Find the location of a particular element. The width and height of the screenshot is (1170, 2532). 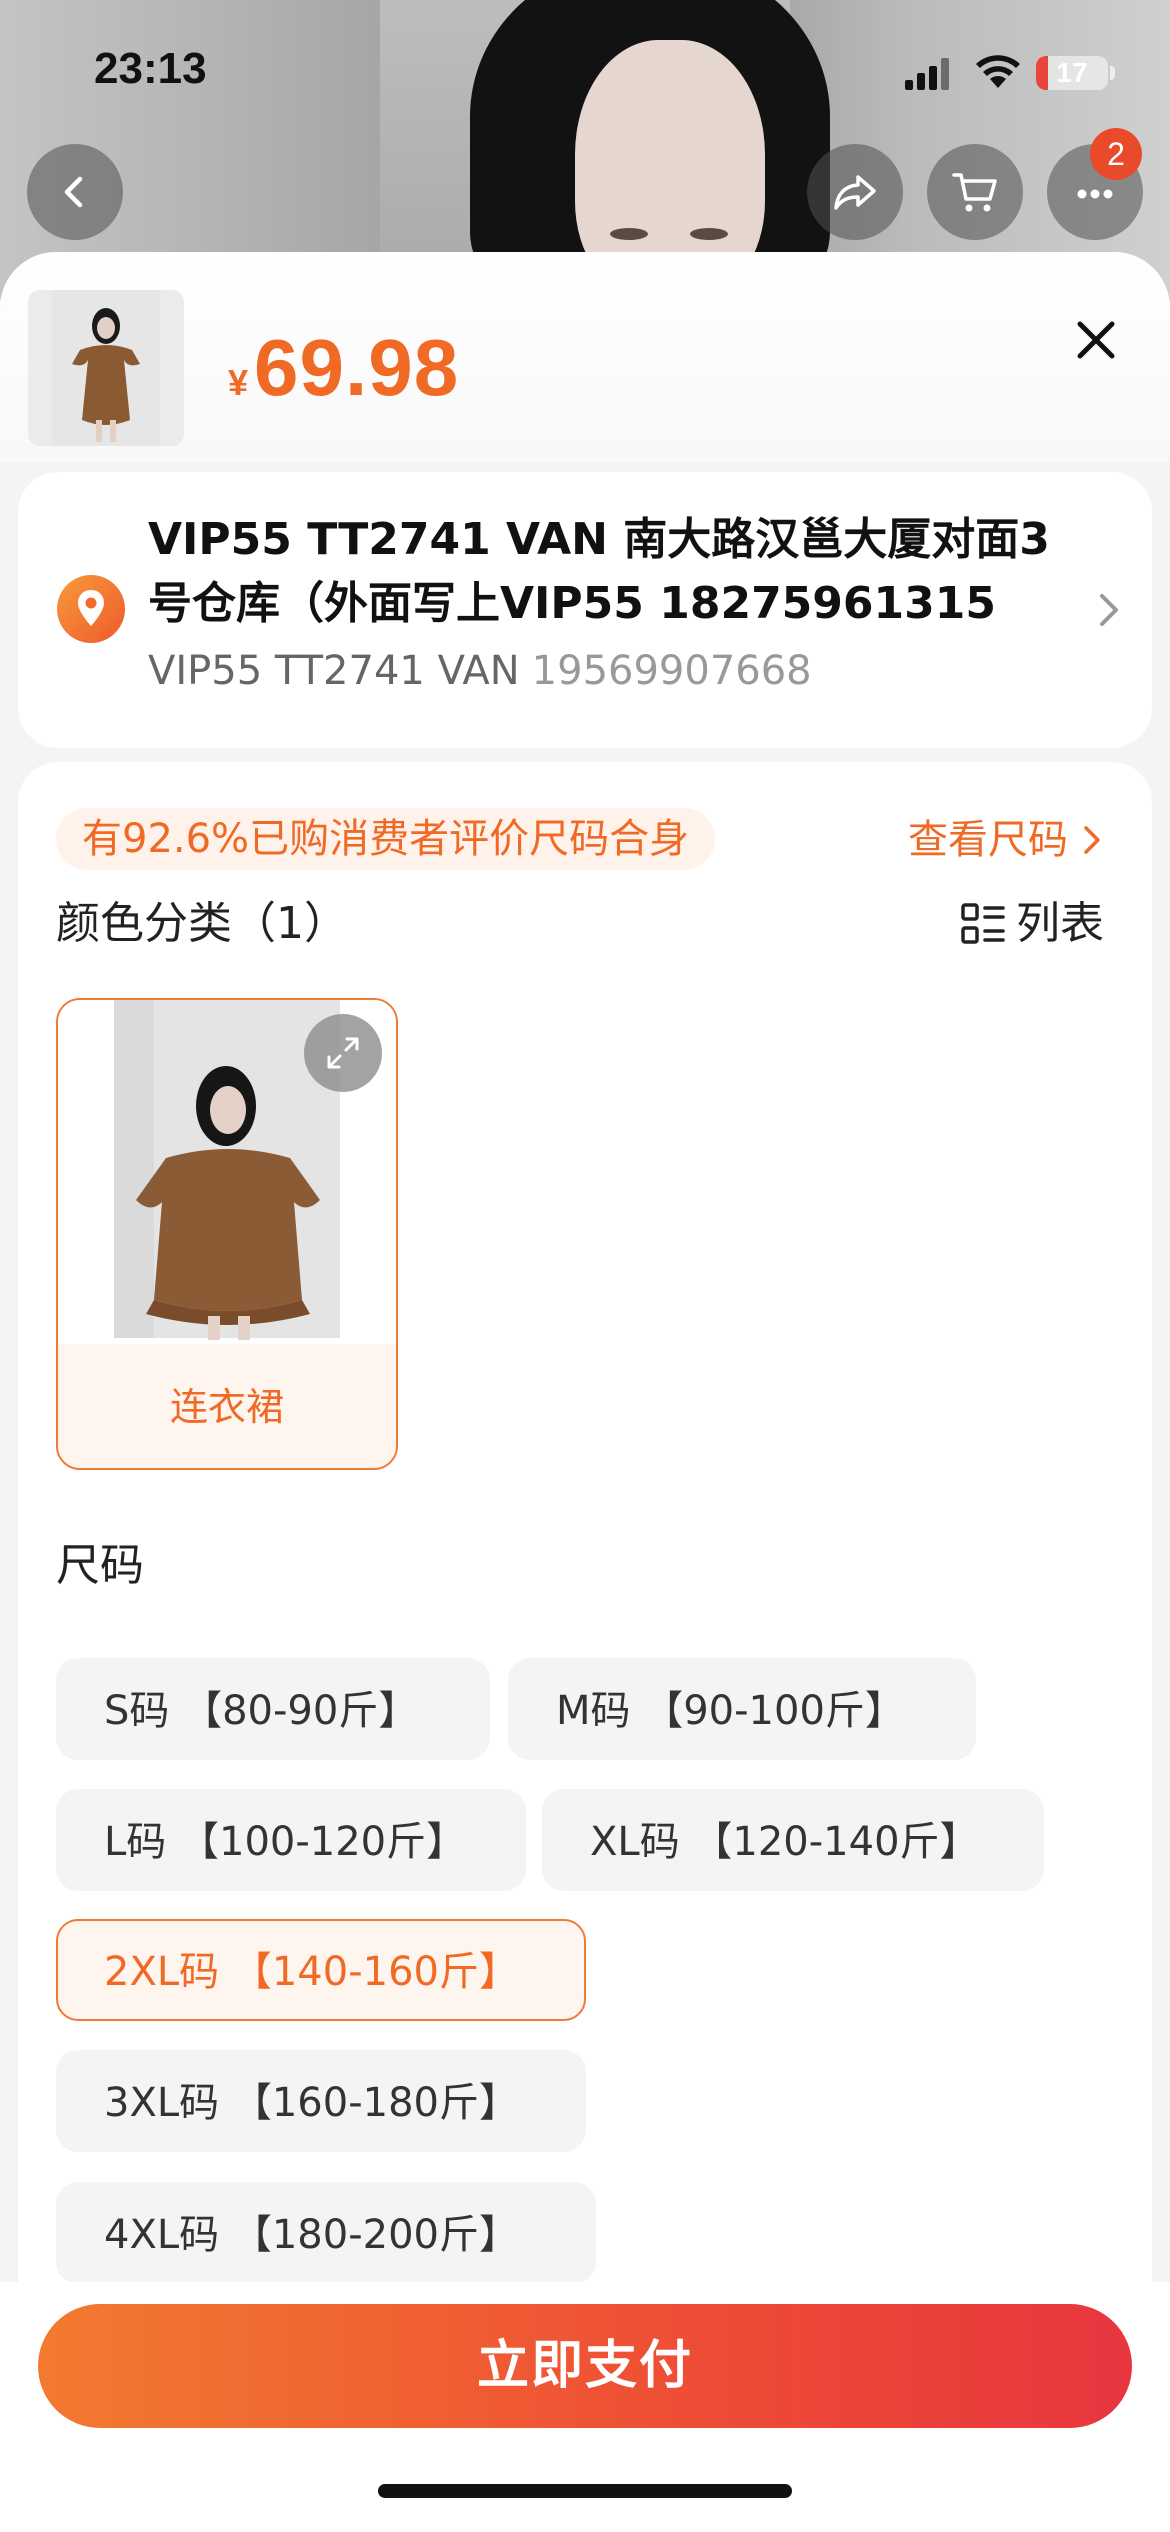

back-button is located at coordinates (75, 192).